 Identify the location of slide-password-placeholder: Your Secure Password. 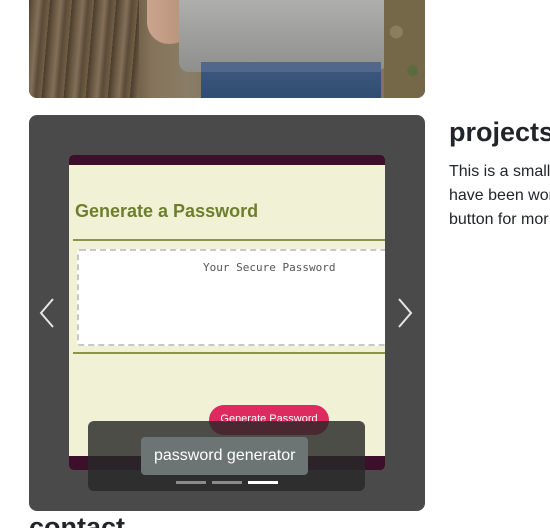
(269, 267).